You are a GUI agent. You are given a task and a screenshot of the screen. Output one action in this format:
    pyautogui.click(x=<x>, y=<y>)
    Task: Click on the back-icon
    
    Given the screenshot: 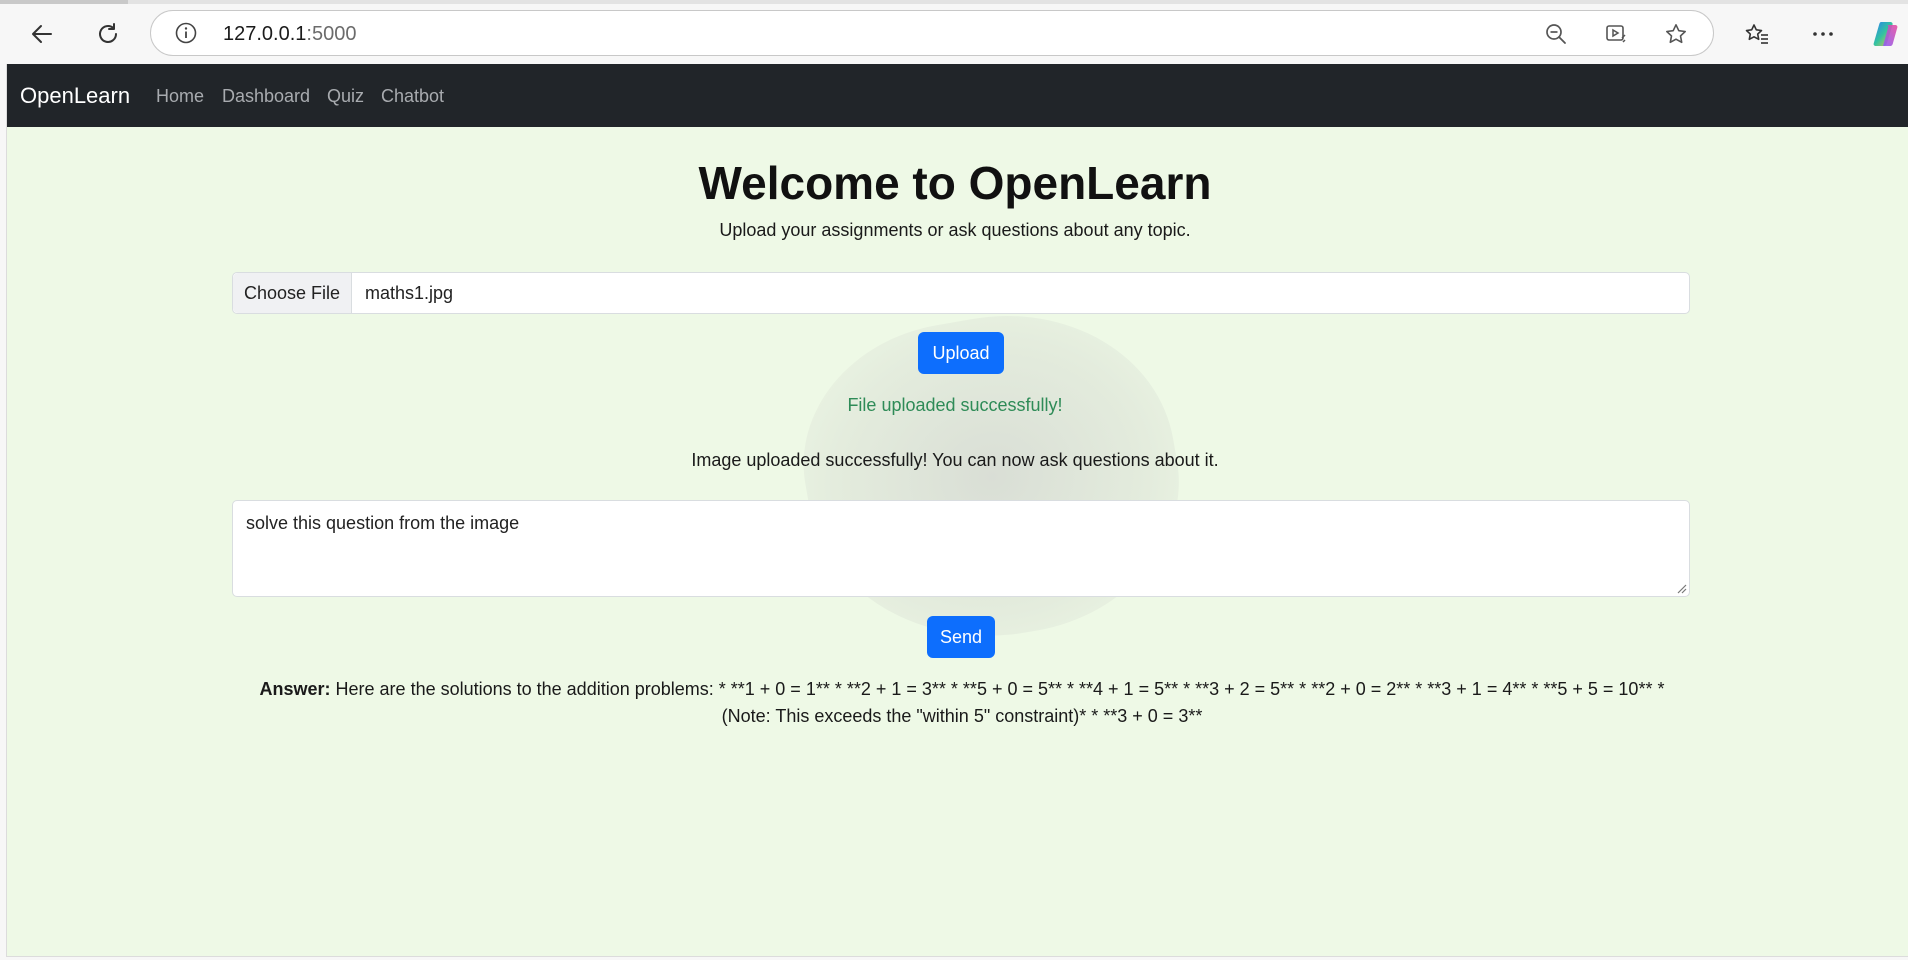 What is the action you would take?
    pyautogui.click(x=42, y=34)
    